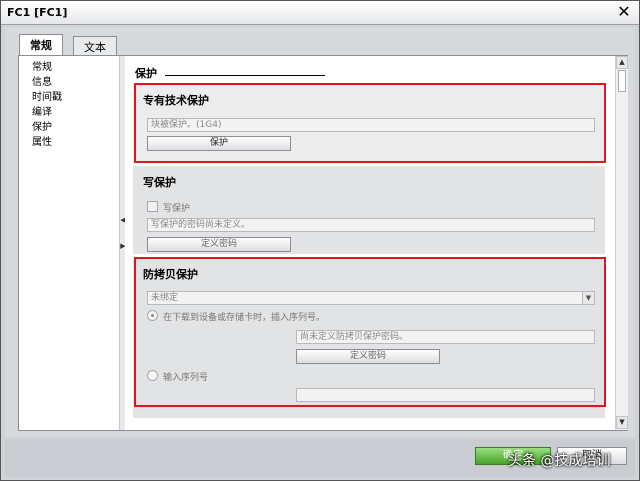  I want to click on write-protection-checkbox, so click(152, 206).